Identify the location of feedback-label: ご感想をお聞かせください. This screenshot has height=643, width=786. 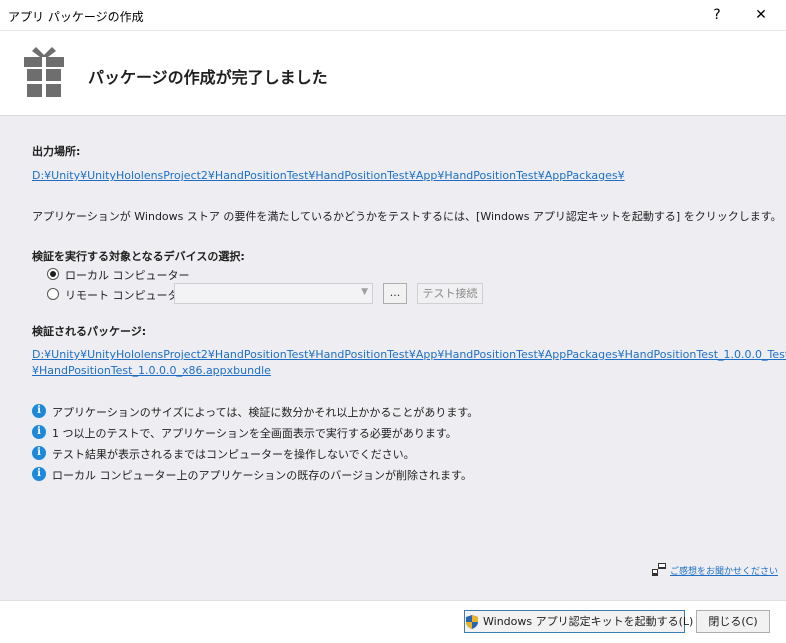
(724, 570).